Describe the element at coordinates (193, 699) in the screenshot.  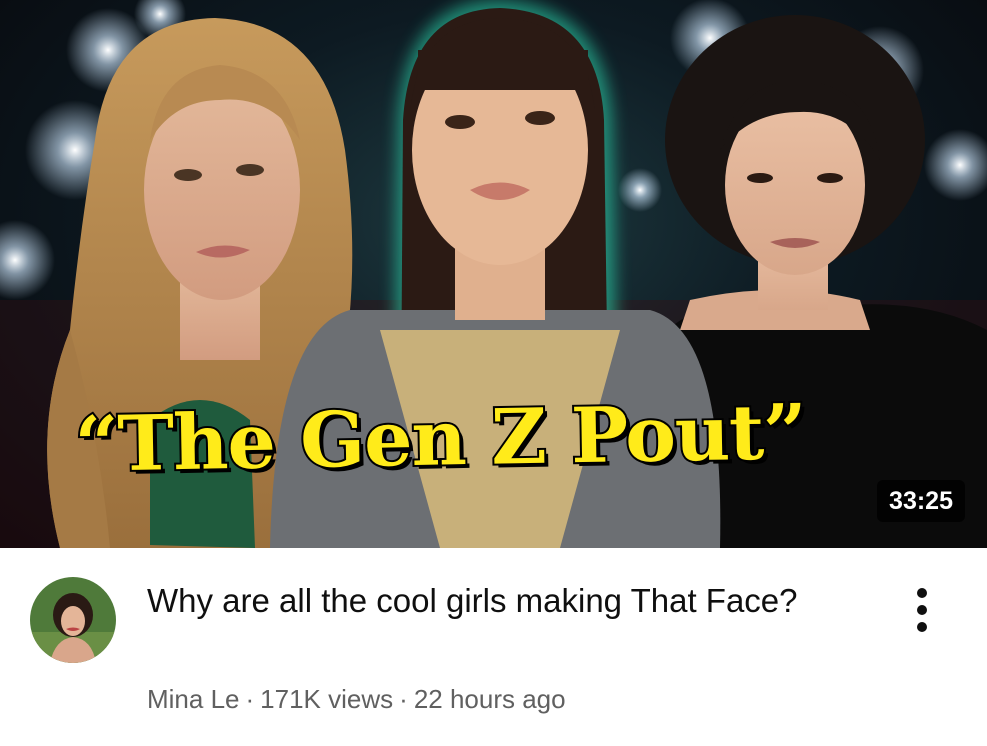
I see `channel-name: Mina Le` at that location.